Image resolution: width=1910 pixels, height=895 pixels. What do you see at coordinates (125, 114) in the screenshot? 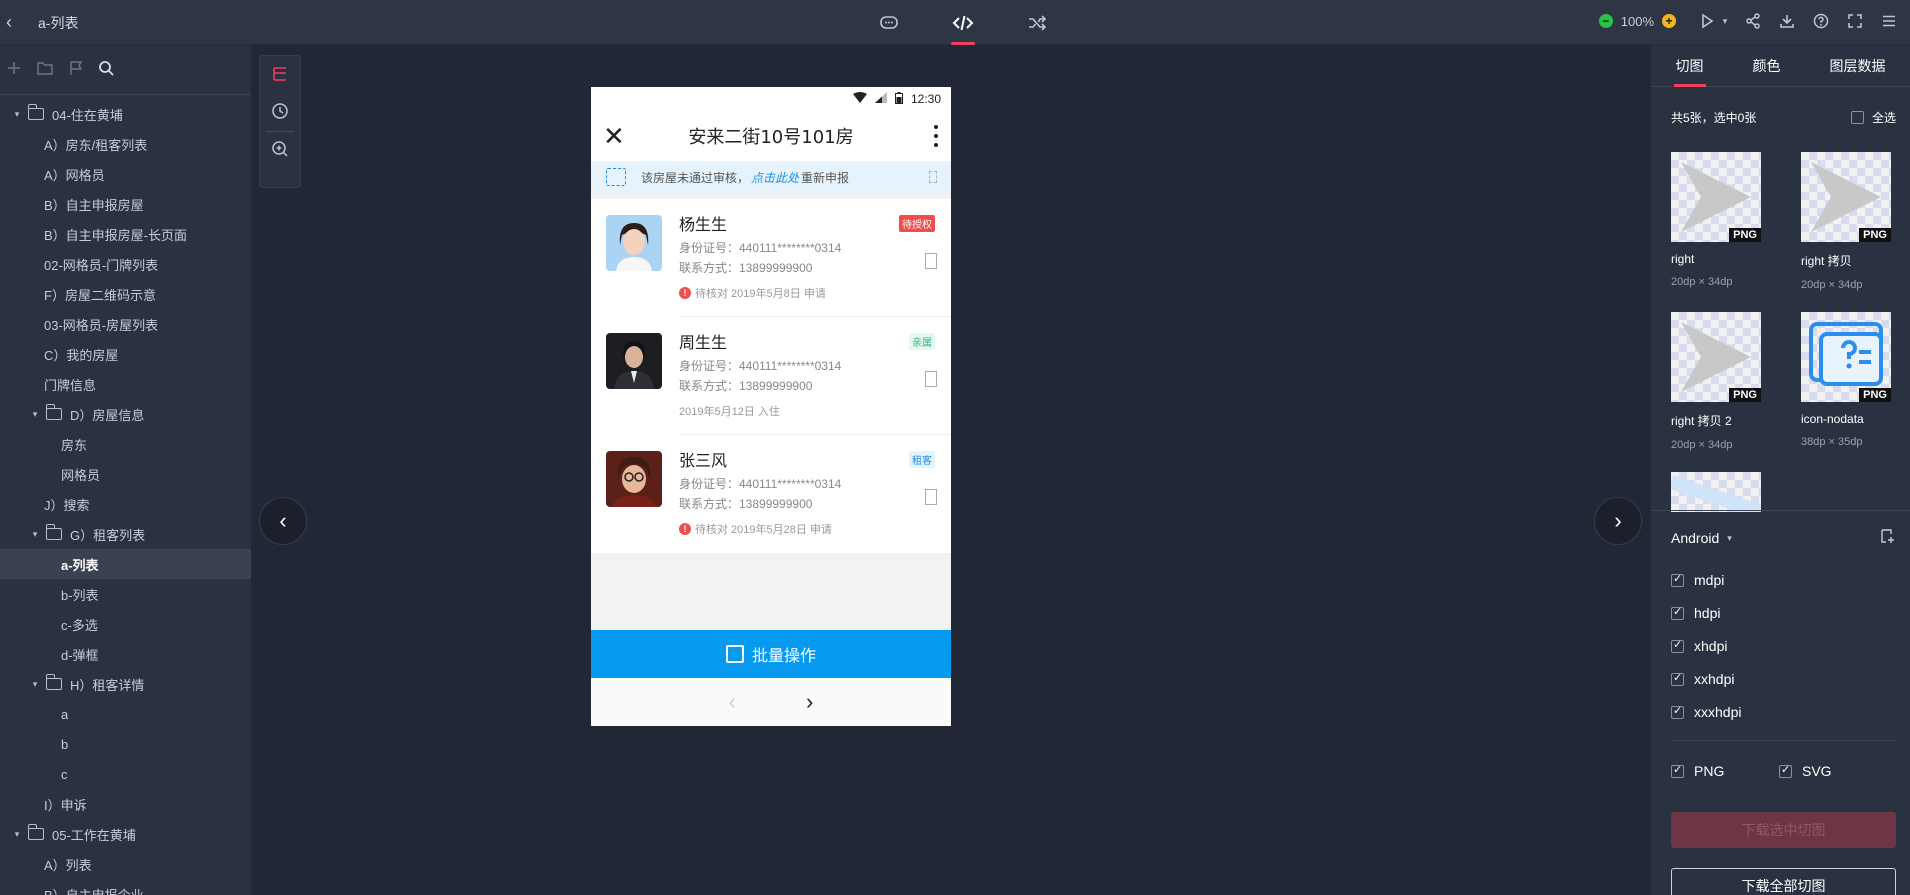
I see `tree-item: ▾ 04-住在黄埔` at bounding box center [125, 114].